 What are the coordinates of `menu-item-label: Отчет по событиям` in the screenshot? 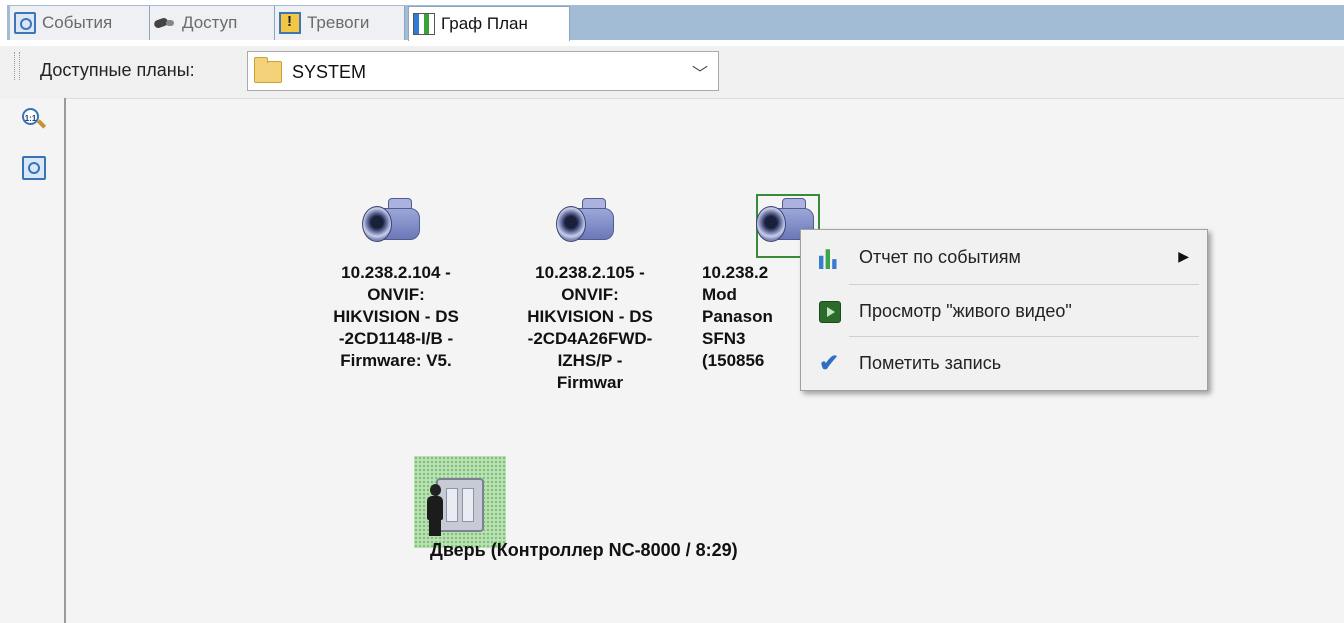 It's located at (940, 257).